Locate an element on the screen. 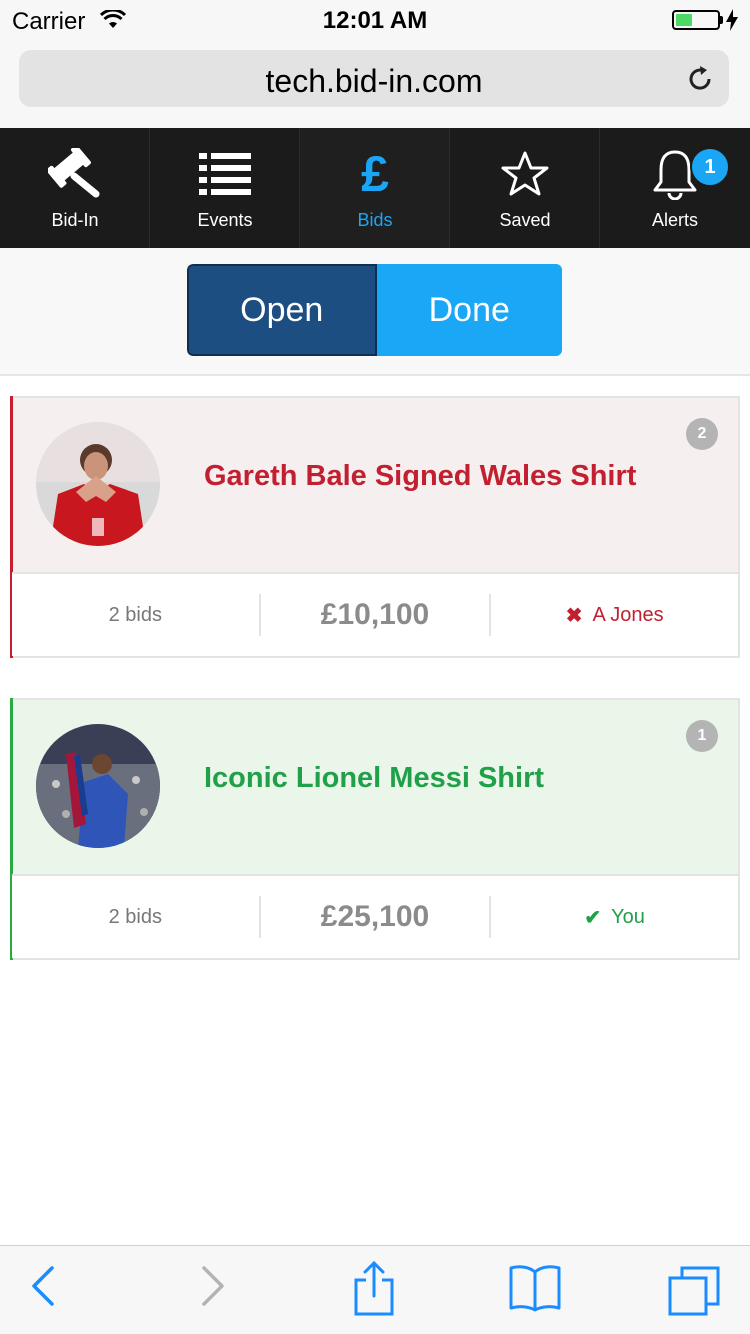 This screenshot has width=750, height=1334. item-title: Iconic Lionel Messi Shirt is located at coordinates (374, 778).